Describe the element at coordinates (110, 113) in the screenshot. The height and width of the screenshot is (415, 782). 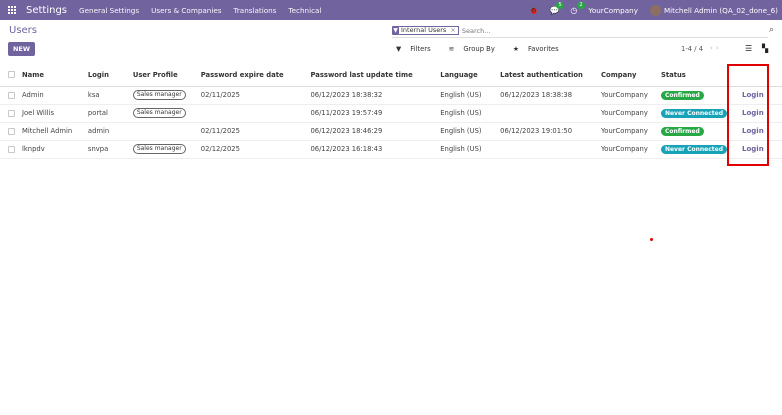
I see `cell-login: portal` at that location.